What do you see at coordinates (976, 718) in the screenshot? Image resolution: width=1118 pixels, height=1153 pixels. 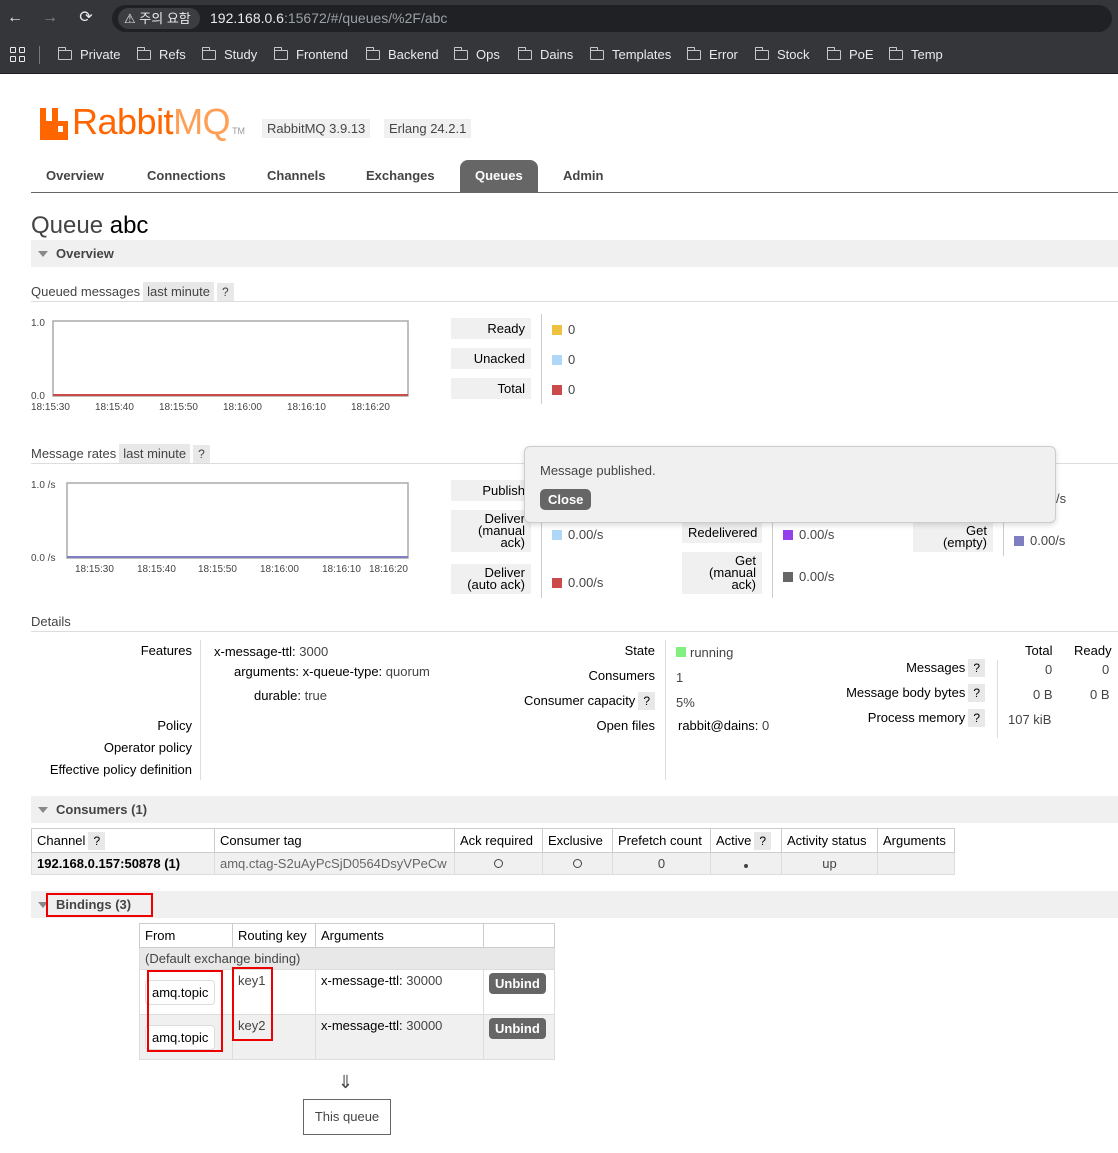 I see `process-memory-help-button: ?` at bounding box center [976, 718].